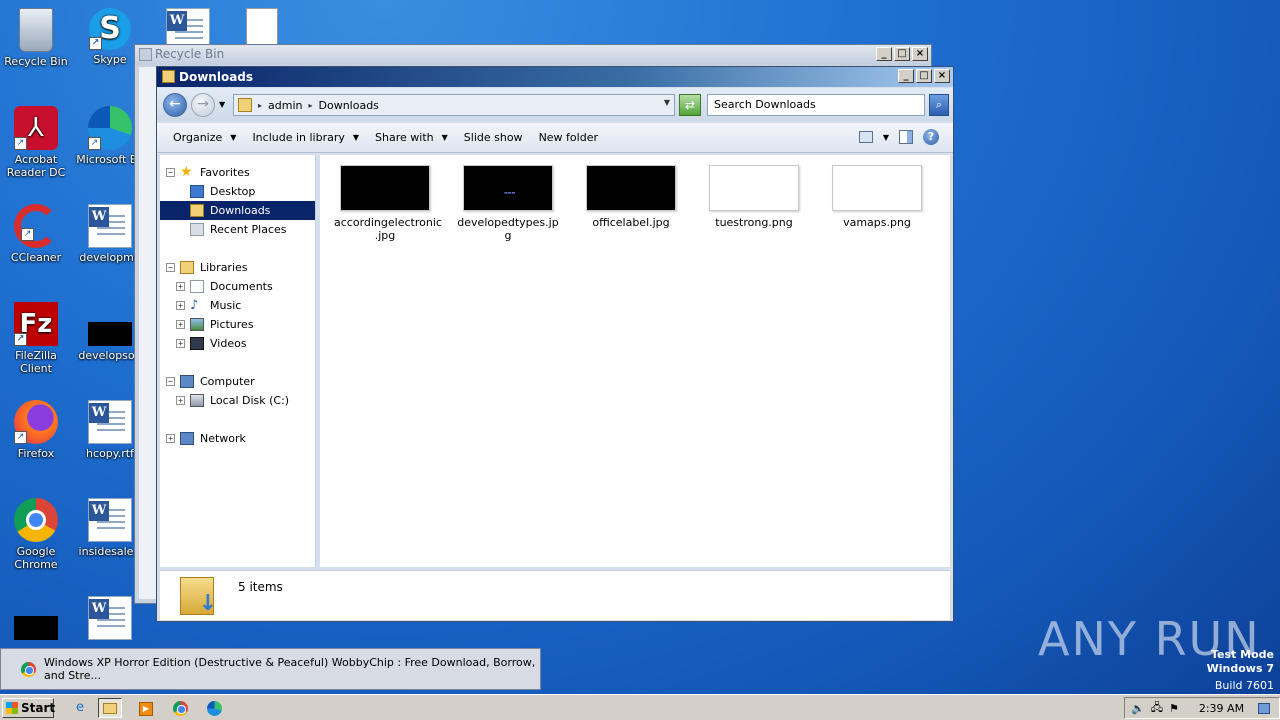  Describe the element at coordinates (80, 708) in the screenshot. I see `internet-explorer-icon: e` at that location.